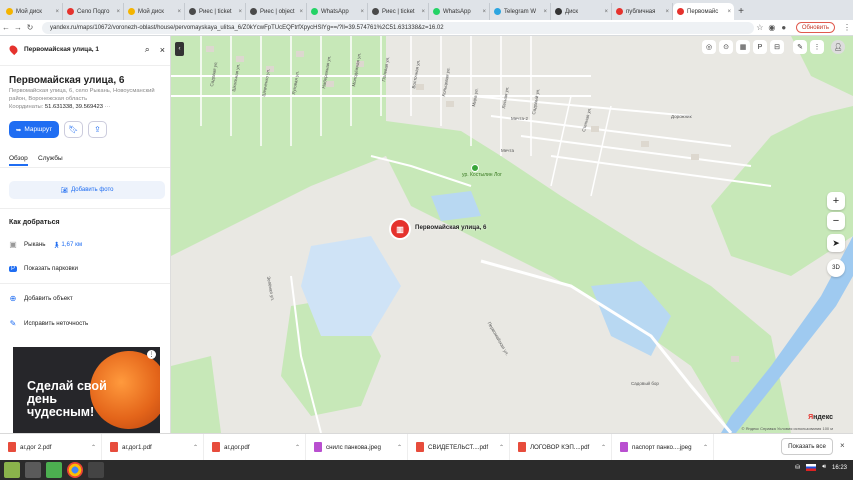  What do you see at coordinates (33, 470) in the screenshot?
I see `show-desktop-icon` at bounding box center [33, 470].